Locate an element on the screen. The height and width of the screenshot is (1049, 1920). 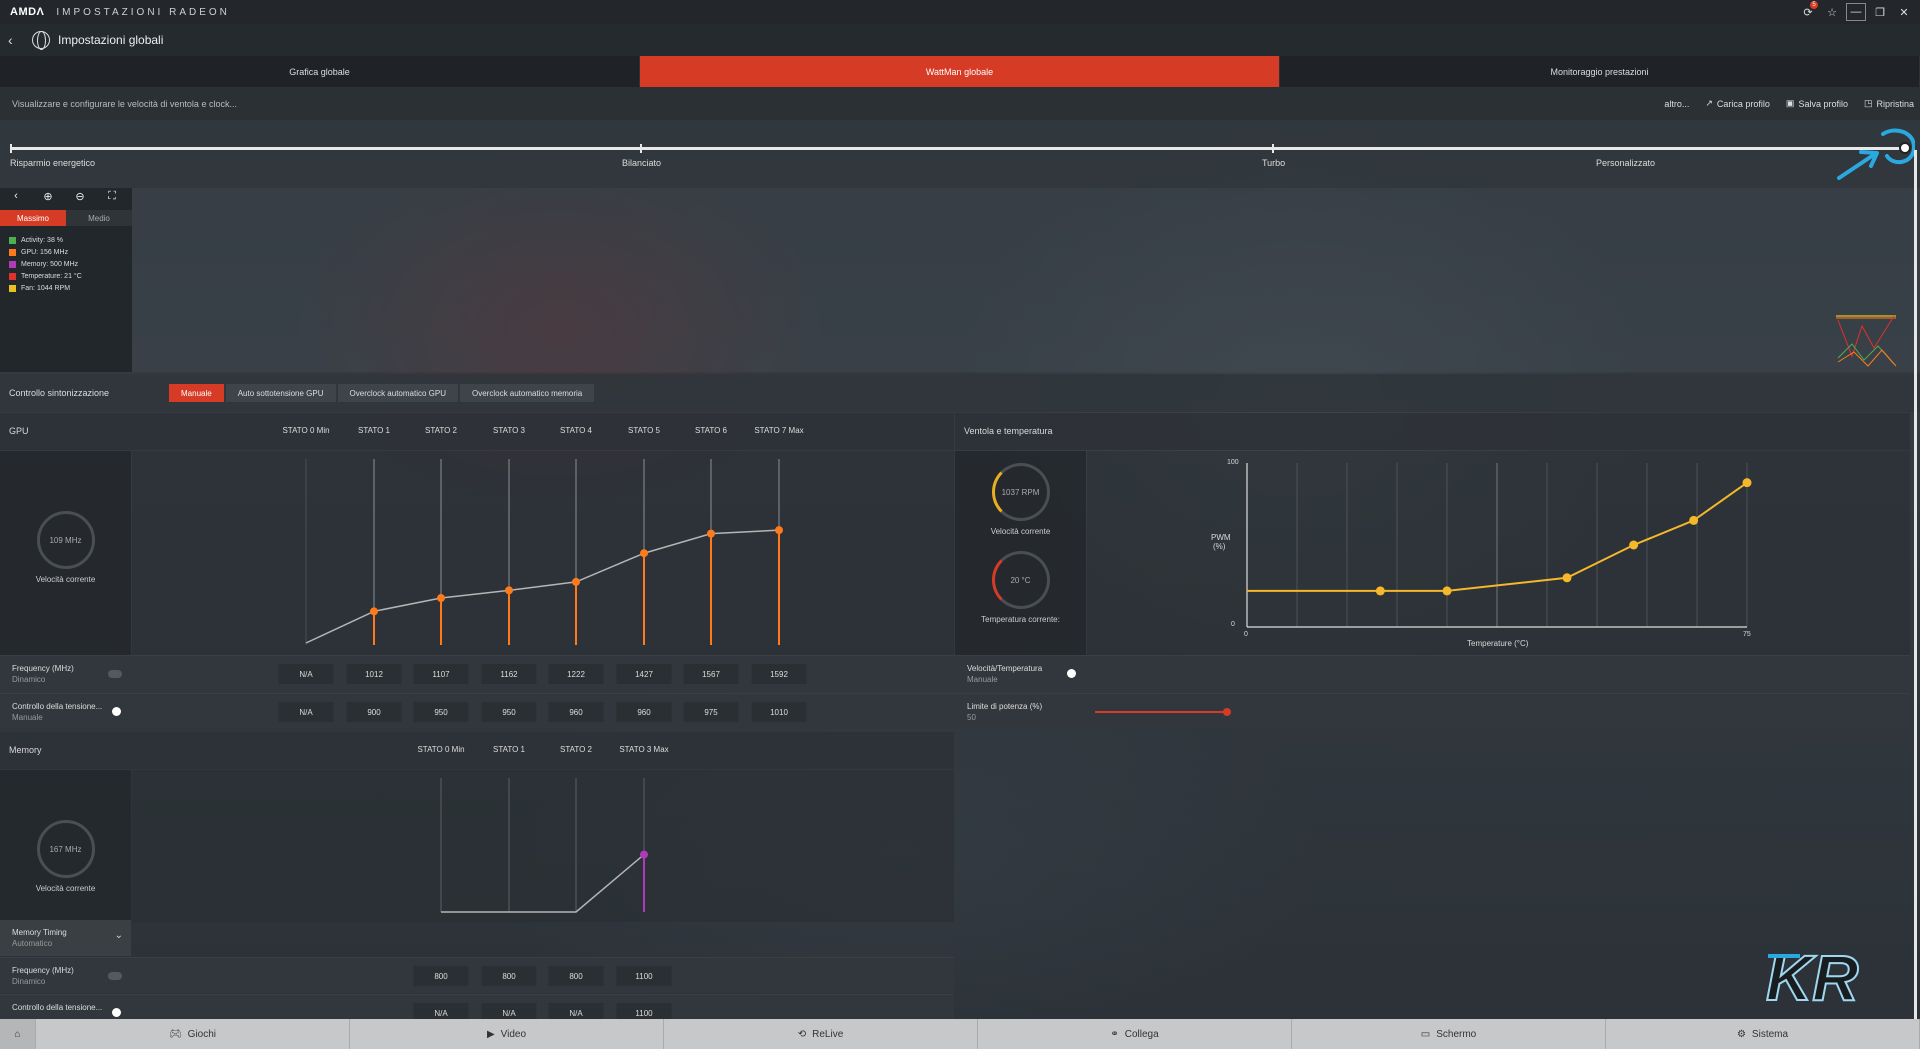
amd-logo: AMDΛ is located at coordinates (27, 12).